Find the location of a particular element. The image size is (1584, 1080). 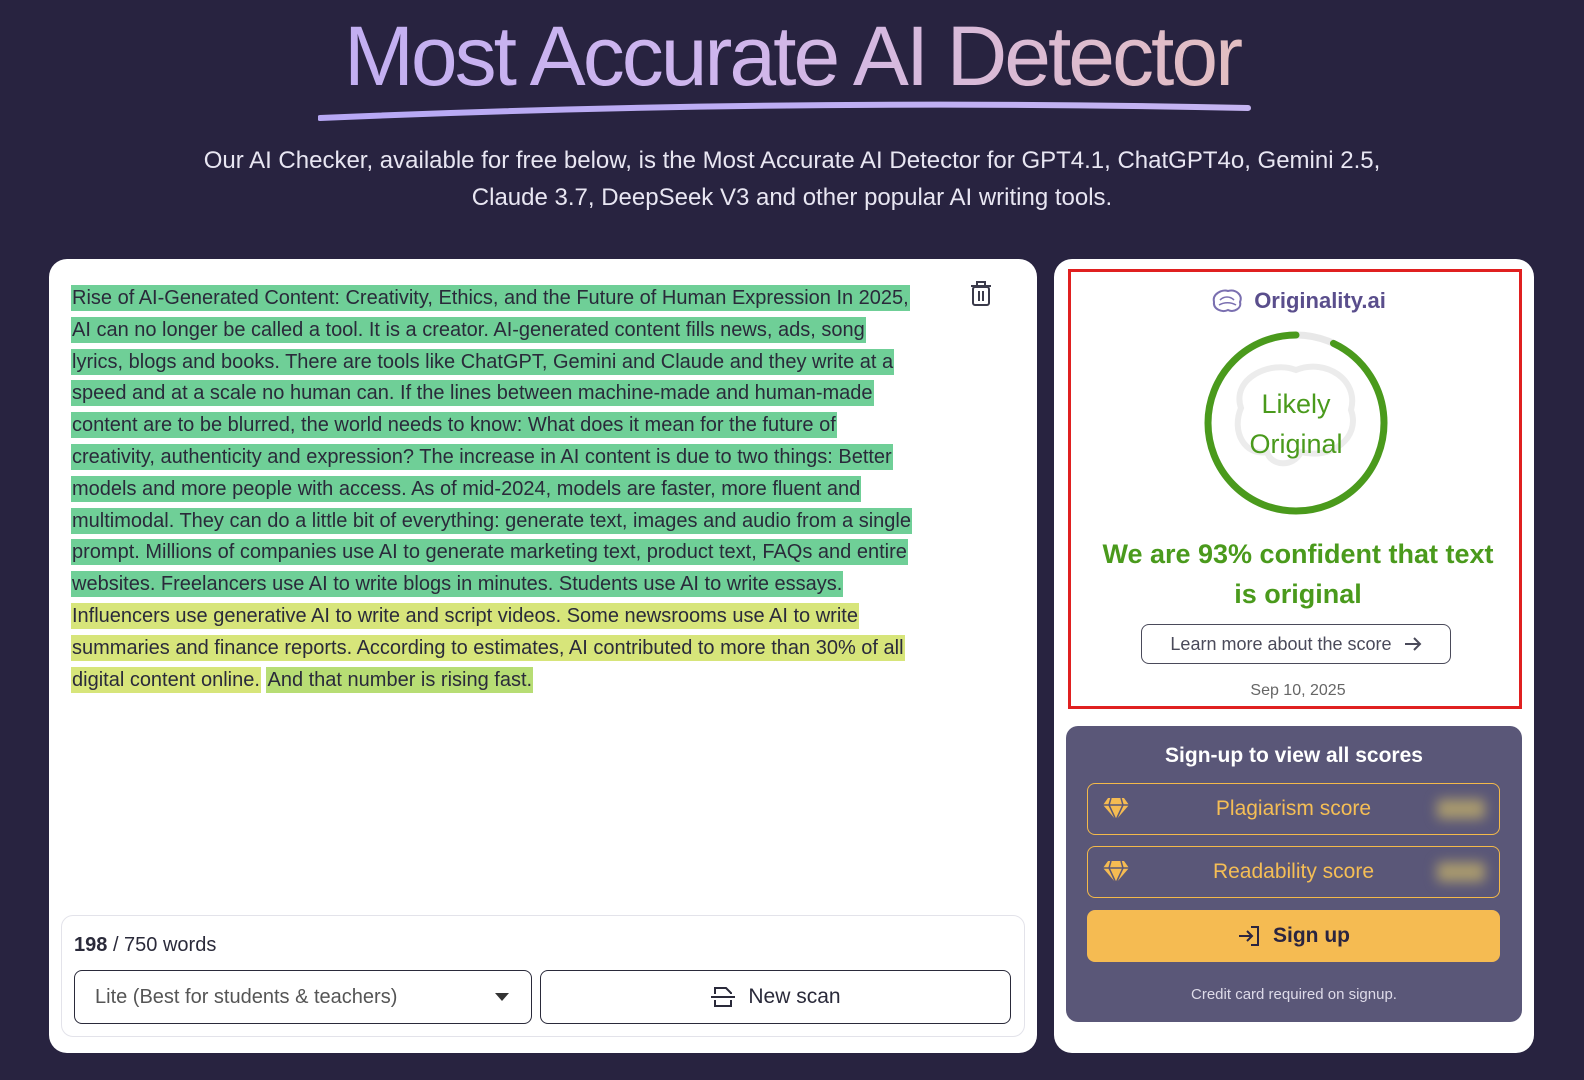

word-count: 198 / 750 words is located at coordinates (145, 945).